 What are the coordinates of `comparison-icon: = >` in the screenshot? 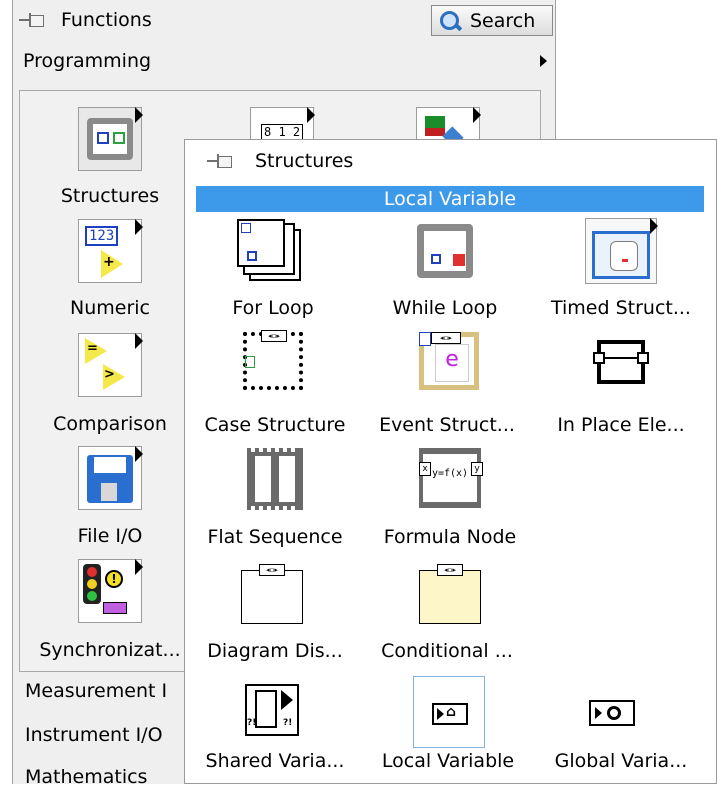 It's located at (110, 365).